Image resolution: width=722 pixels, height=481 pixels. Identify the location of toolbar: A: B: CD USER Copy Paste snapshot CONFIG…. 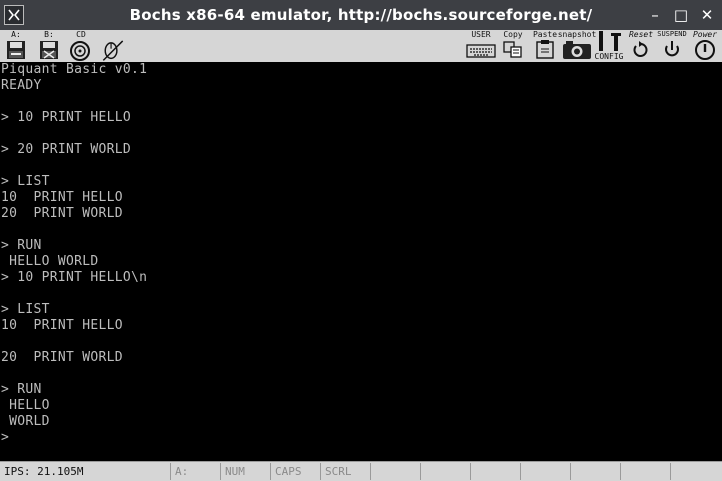
(361, 46).